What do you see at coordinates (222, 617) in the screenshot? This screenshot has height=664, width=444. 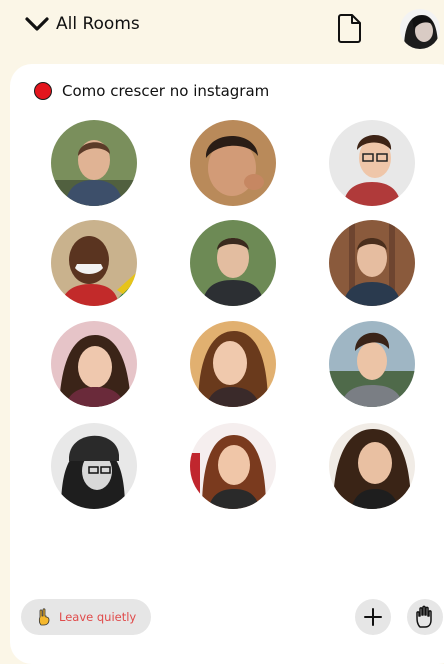 I see `bottom-bar: Leave quietly` at bounding box center [222, 617].